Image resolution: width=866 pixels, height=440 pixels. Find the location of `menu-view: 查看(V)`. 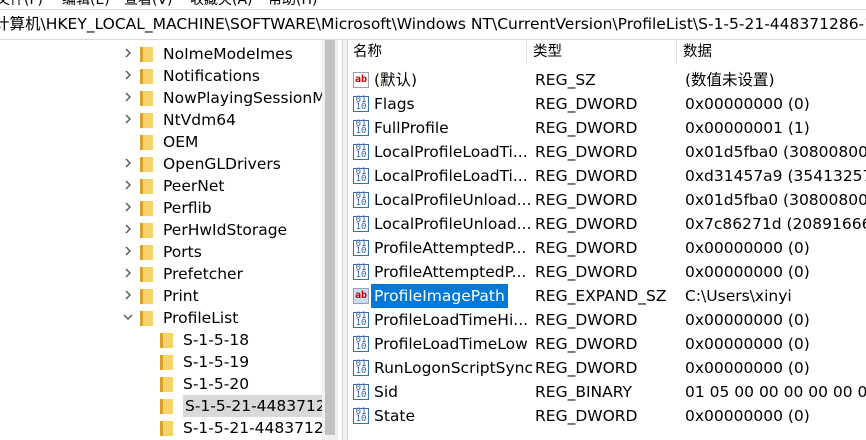

menu-view: 查看(V) is located at coordinates (148, 4).